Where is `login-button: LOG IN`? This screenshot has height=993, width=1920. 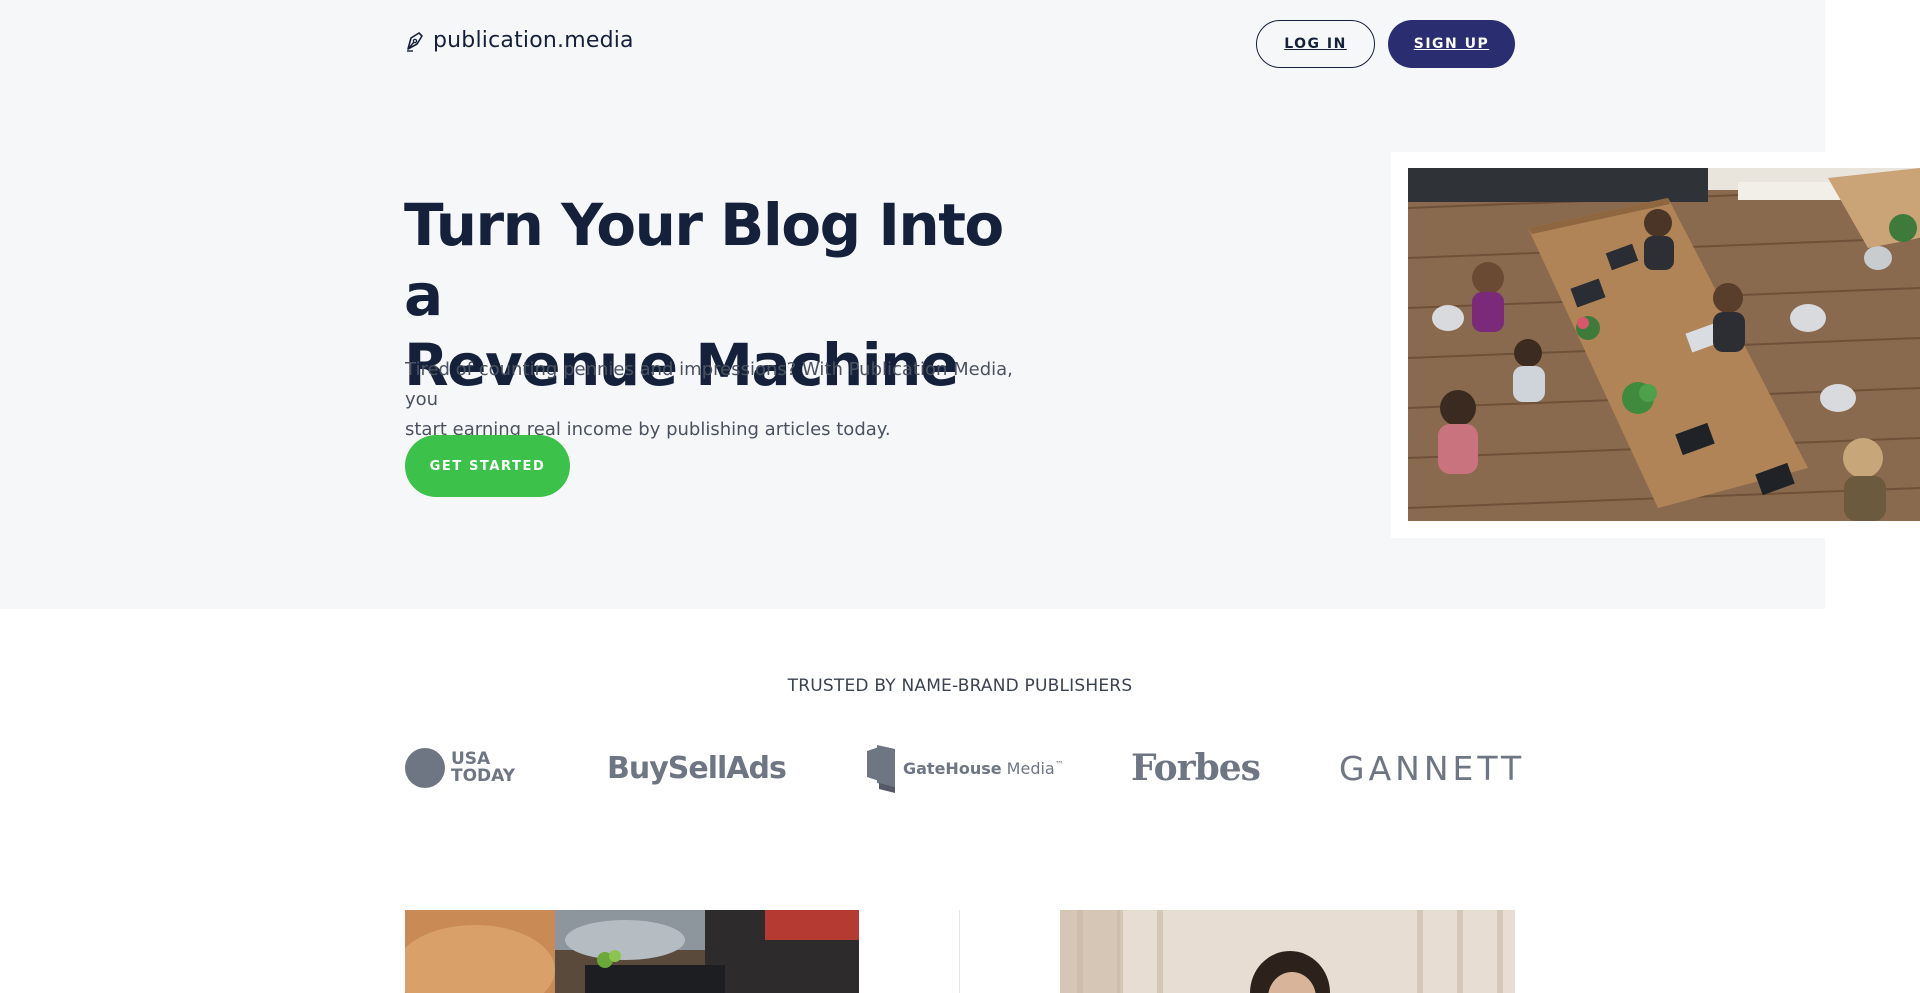 login-button: LOG IN is located at coordinates (1315, 44).